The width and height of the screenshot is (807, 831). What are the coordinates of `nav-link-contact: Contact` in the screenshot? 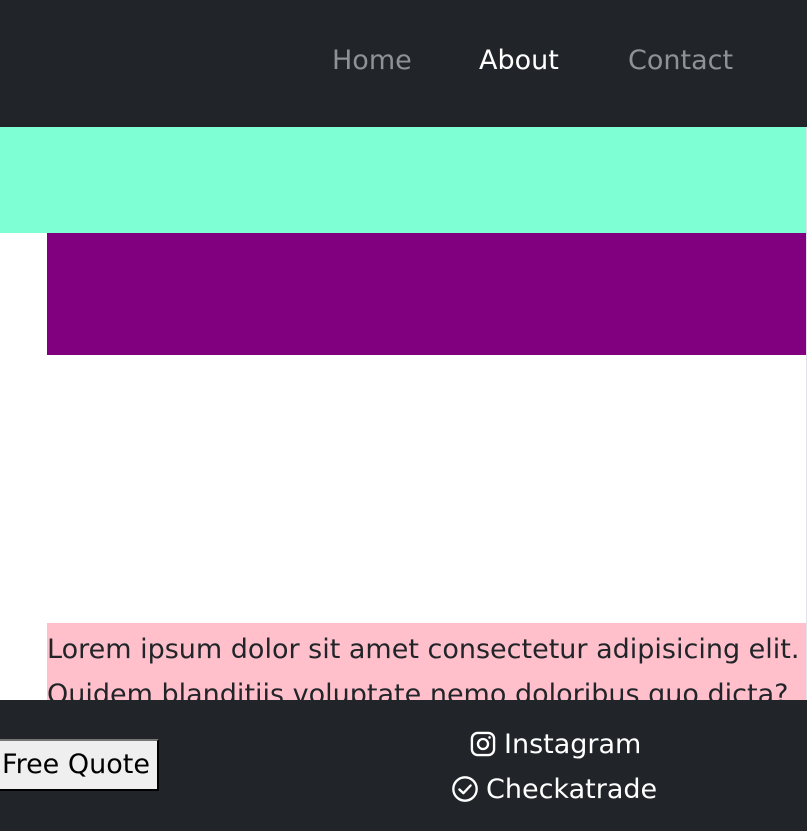 It's located at (680, 61).